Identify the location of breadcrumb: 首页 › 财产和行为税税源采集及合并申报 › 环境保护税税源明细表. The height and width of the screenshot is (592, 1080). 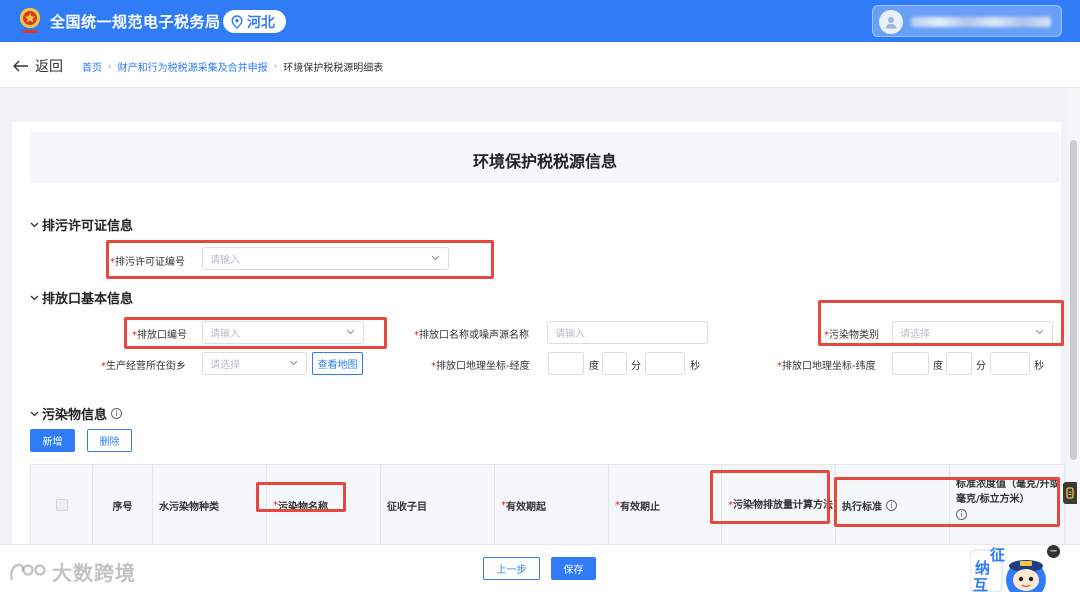
(233, 67).